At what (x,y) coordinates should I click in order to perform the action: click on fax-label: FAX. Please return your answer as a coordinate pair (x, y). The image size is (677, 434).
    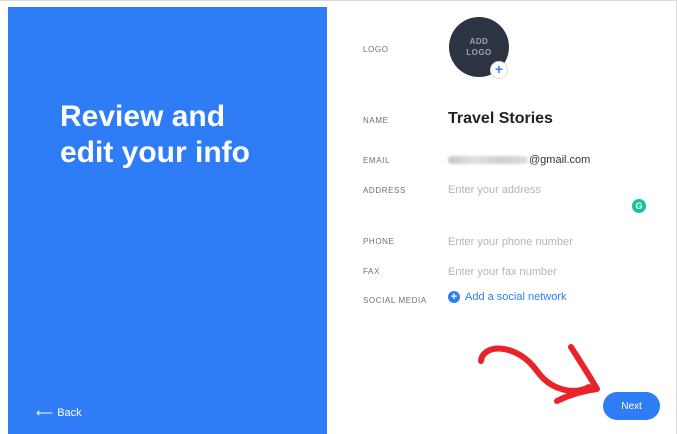
    Looking at the image, I should click on (371, 271).